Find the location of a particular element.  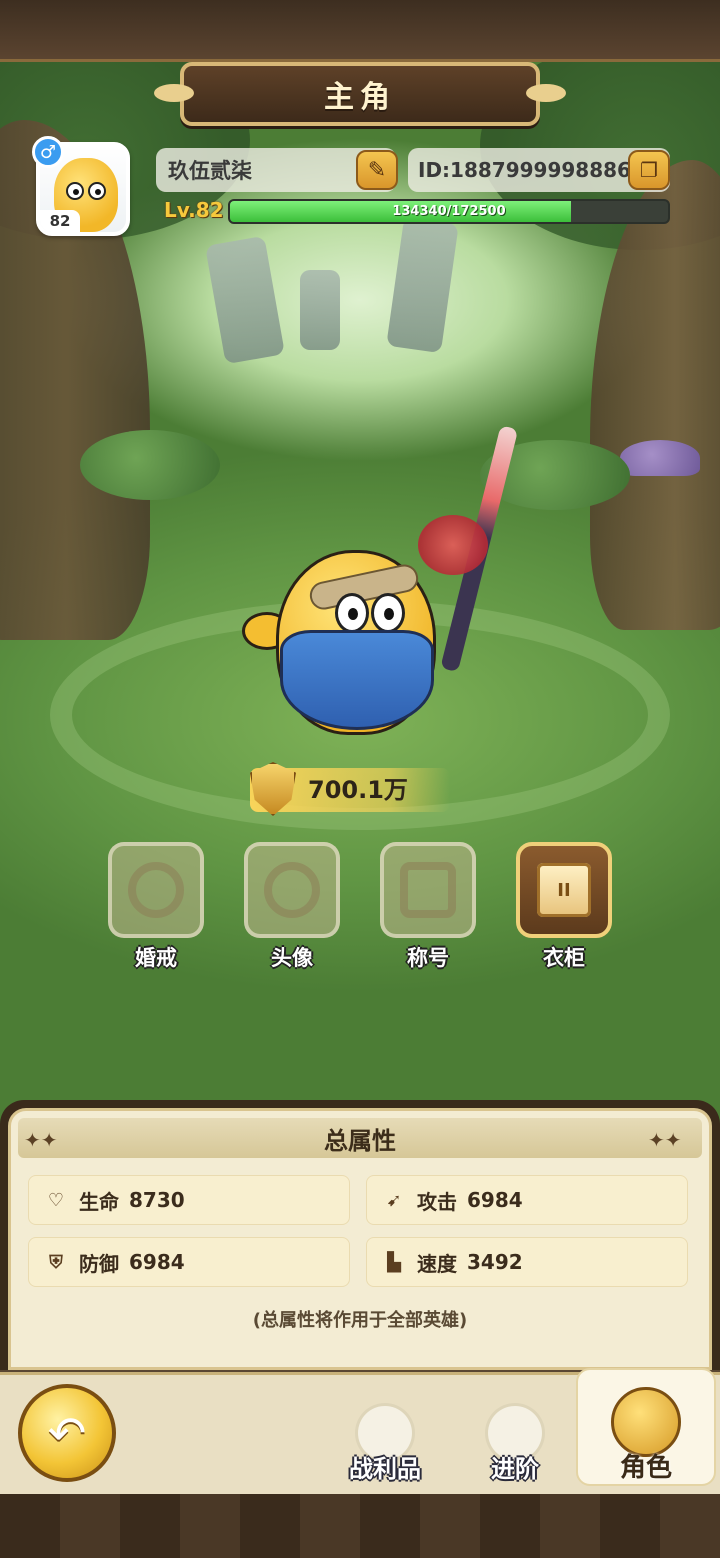

tab-character: 角色 is located at coordinates (646, 1427).